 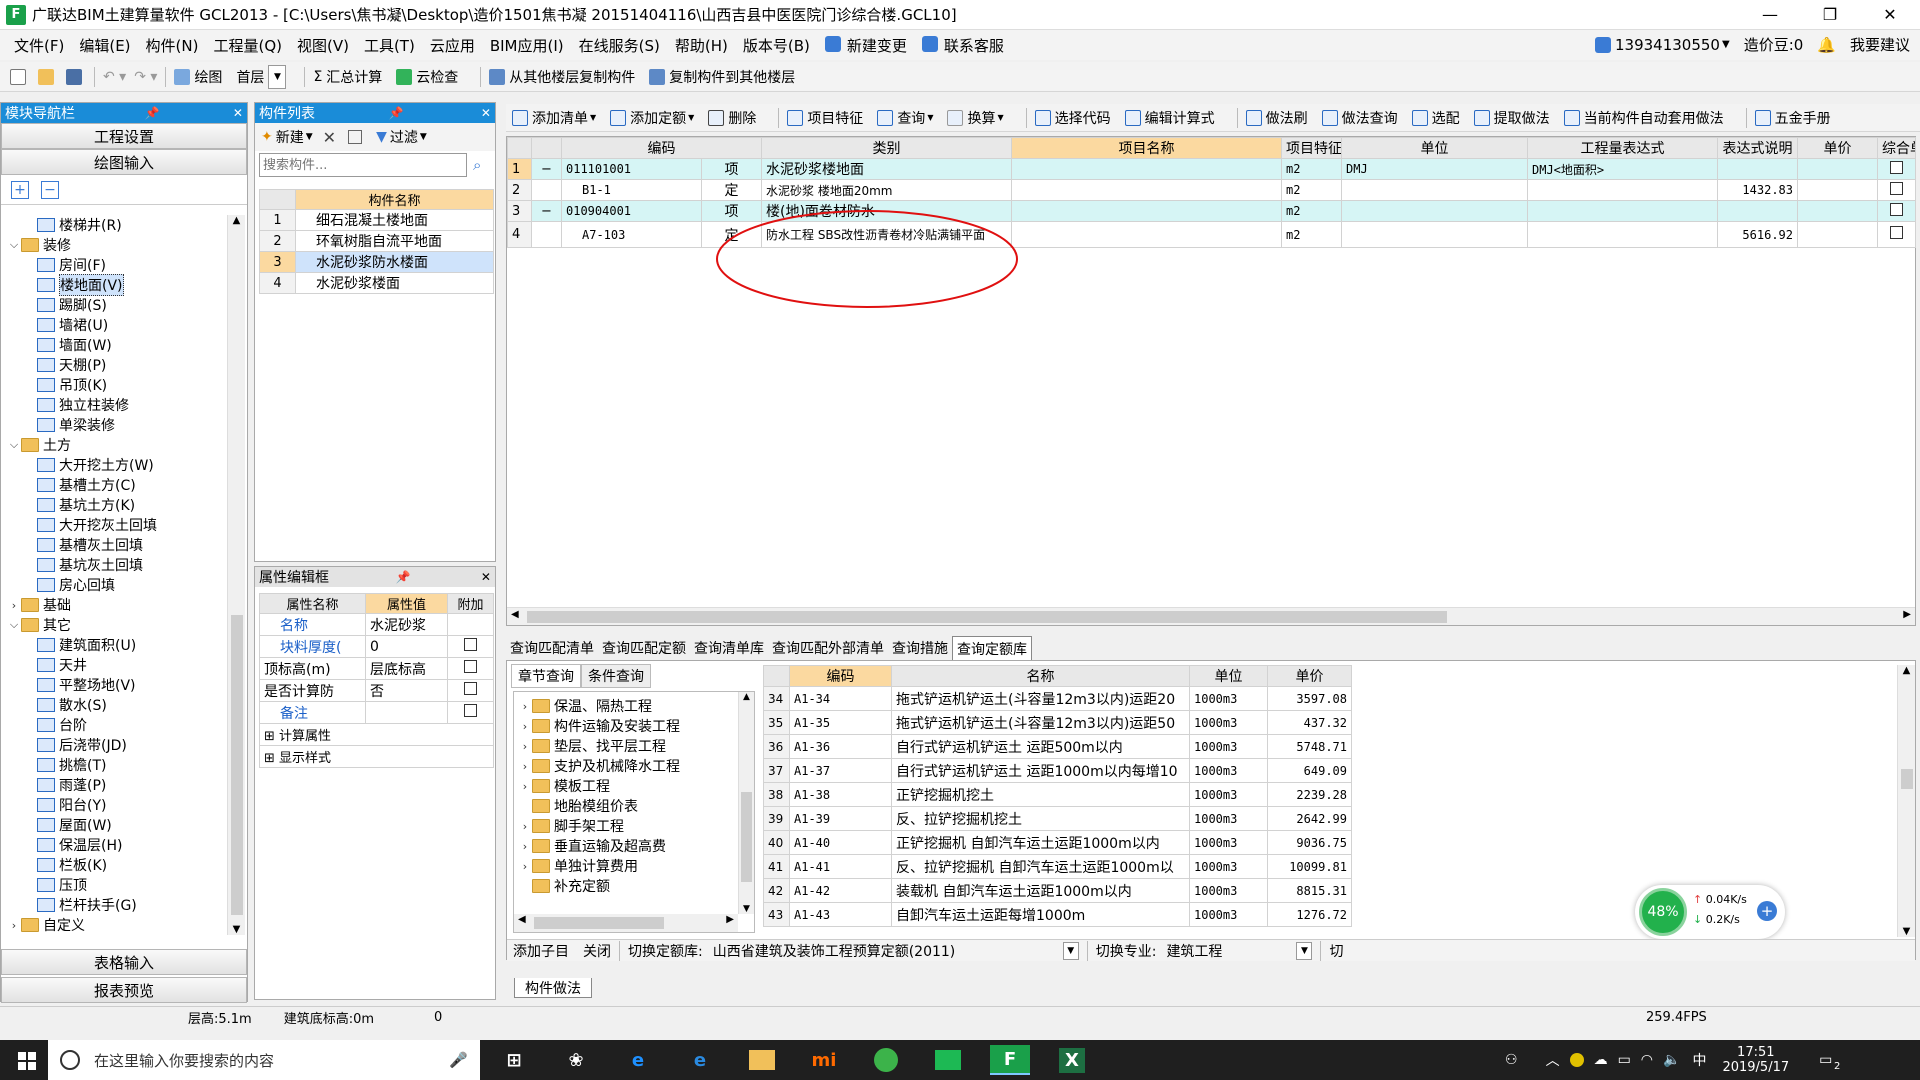 I want to click on close-query-button: 关闭, so click(x=597, y=951).